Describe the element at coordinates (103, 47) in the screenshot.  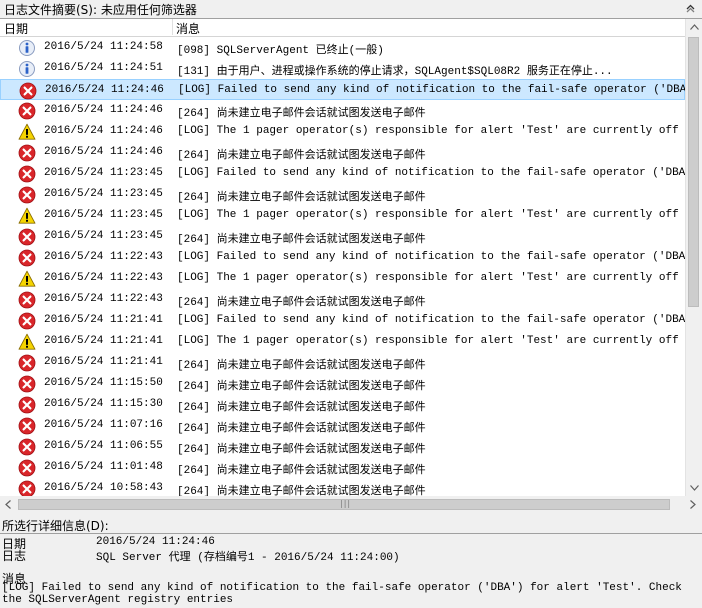
I see `log-row-date: 2016/5/24 11:24:58` at that location.